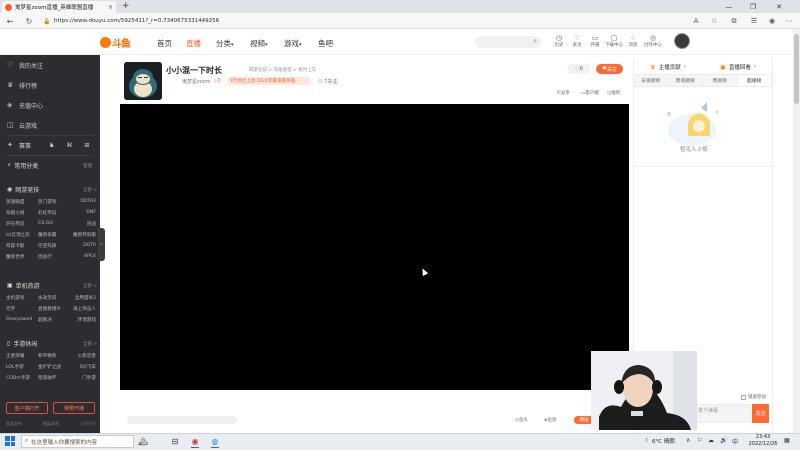 The image size is (800, 450). I want to click on category-link: 团战行, so click(55, 257).